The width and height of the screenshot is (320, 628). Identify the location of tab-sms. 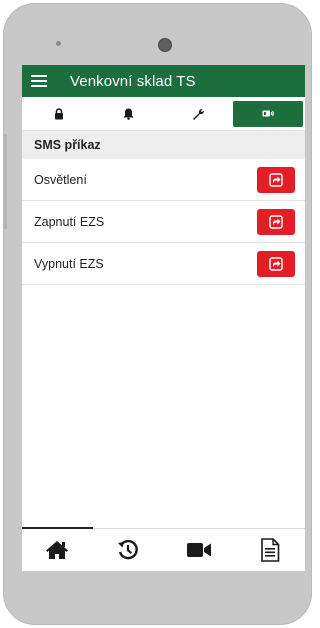
(268, 113).